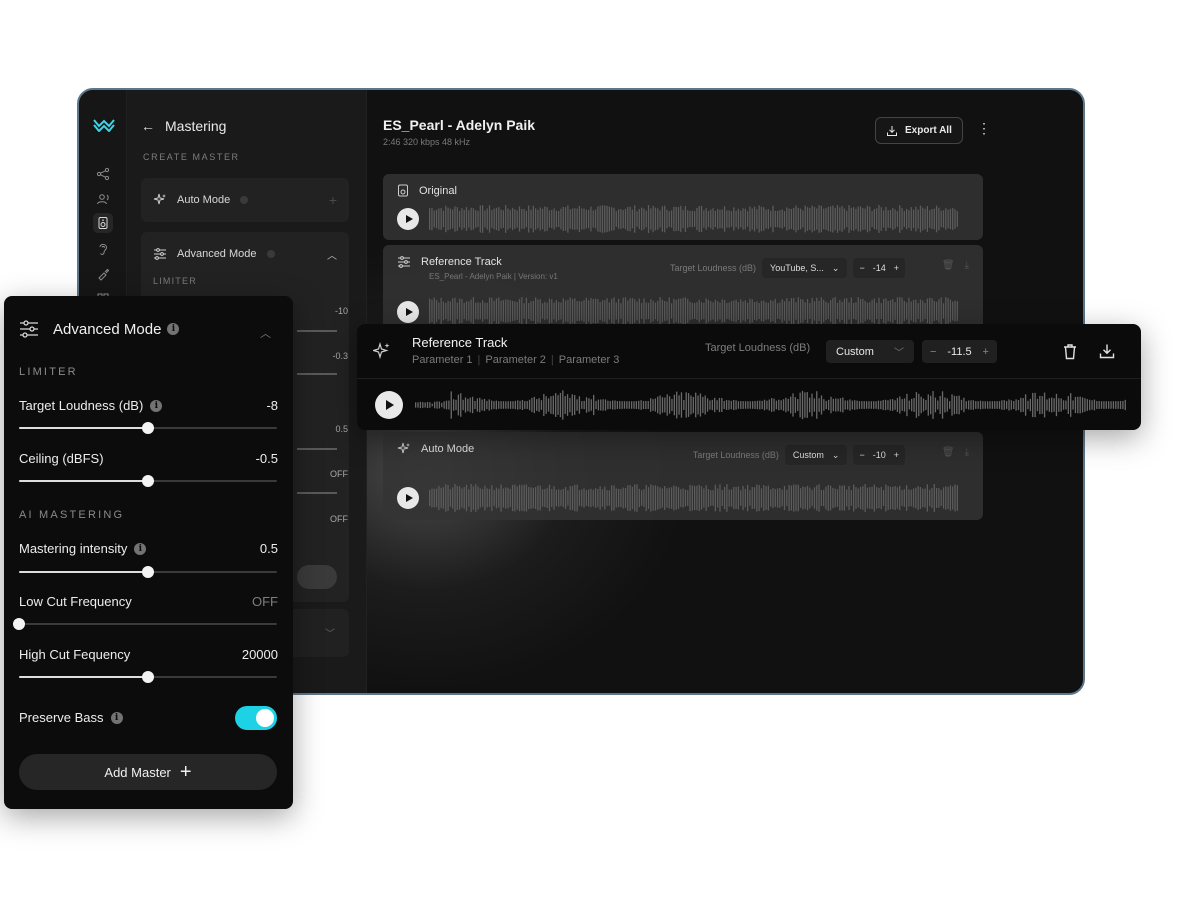 The height and width of the screenshot is (900, 1200). I want to click on high-cut-slider, so click(148, 677).